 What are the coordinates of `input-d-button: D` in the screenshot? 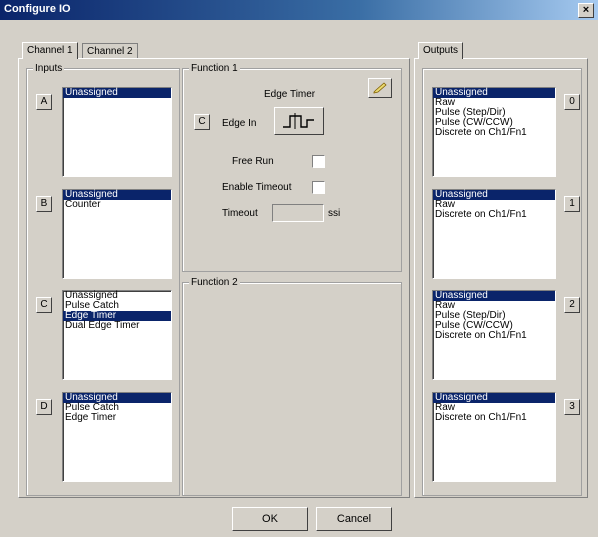 It's located at (44, 407).